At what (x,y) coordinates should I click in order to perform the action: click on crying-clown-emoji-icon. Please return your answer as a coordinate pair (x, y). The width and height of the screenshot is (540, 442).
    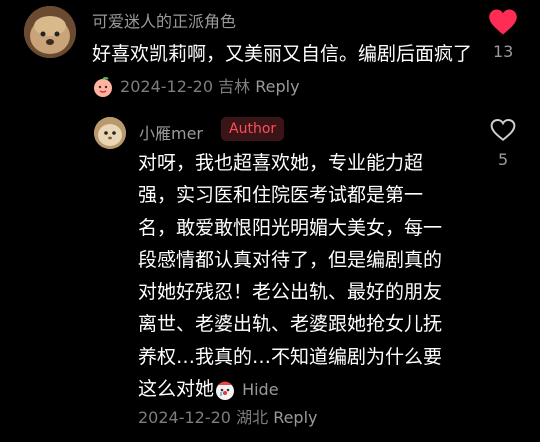
    Looking at the image, I should click on (225, 390).